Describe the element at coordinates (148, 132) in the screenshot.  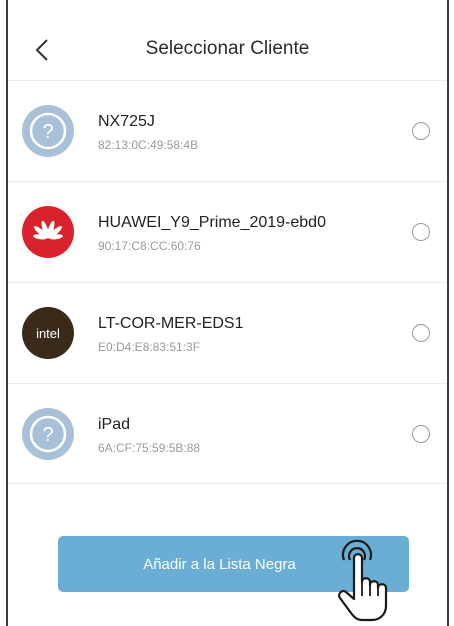
I see `client-info: NX725J 82:13:0C:49:58:4B` at that location.